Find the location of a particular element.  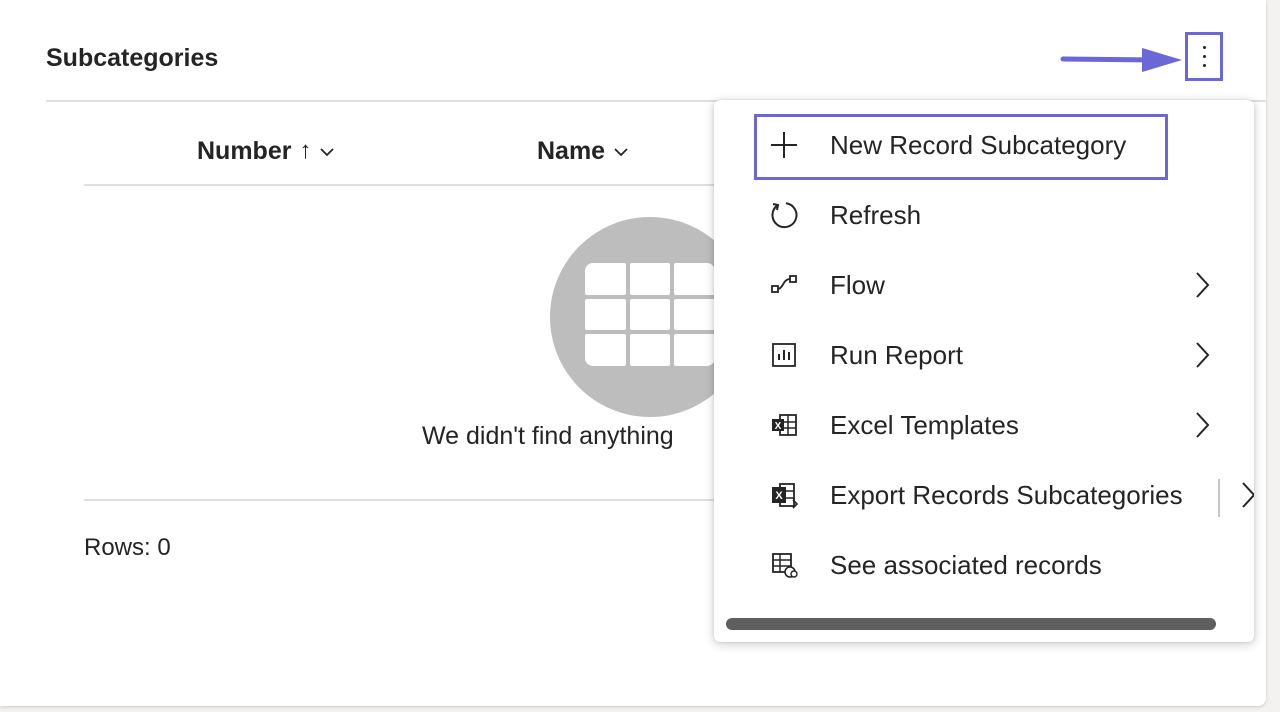

plus-icon is located at coordinates (784, 145).